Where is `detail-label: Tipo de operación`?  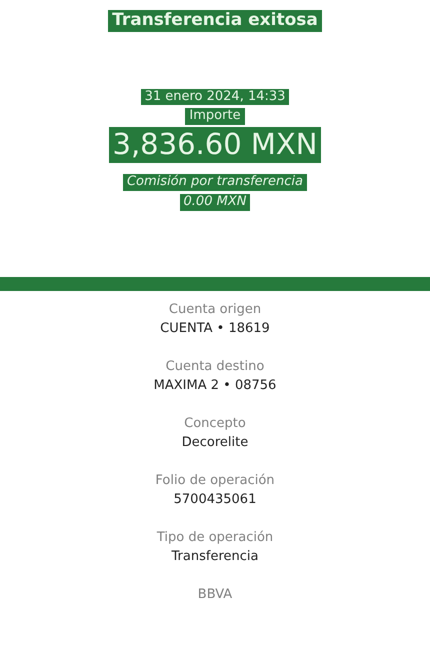
detail-label: Tipo de operación is located at coordinates (215, 537).